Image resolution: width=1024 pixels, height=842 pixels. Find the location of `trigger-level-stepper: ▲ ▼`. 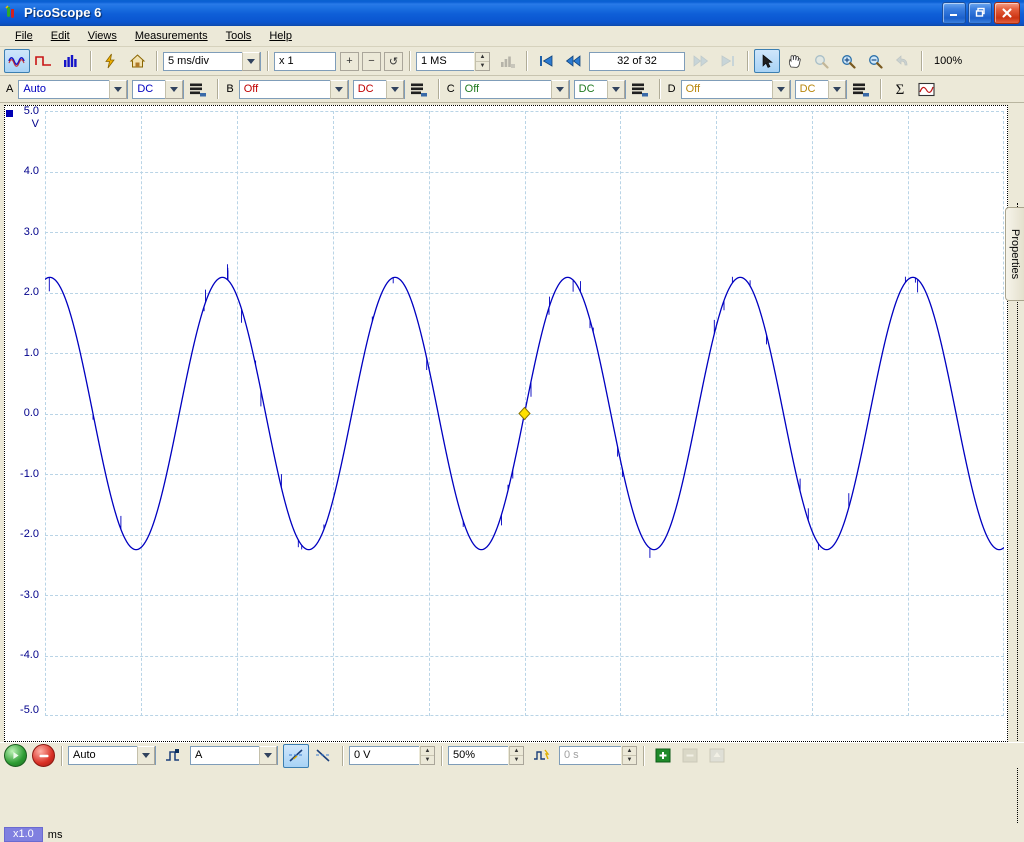

trigger-level-stepper: ▲ ▼ is located at coordinates (427, 755).